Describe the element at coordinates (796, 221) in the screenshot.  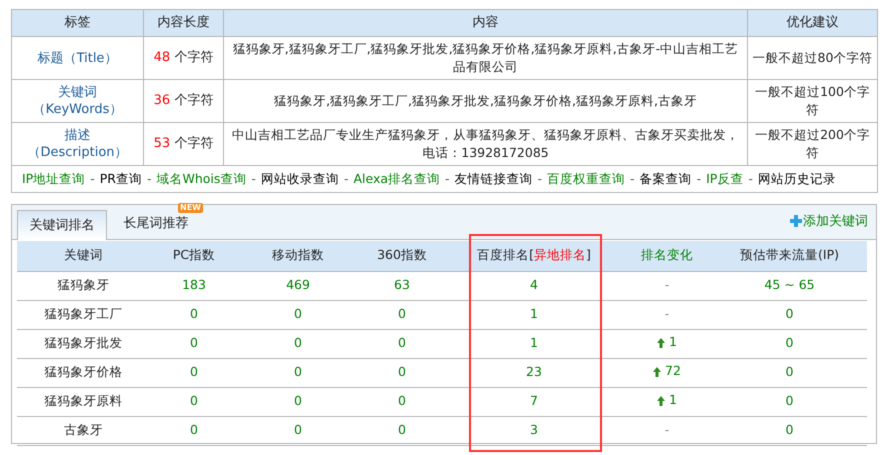
I see `plus-icon` at that location.